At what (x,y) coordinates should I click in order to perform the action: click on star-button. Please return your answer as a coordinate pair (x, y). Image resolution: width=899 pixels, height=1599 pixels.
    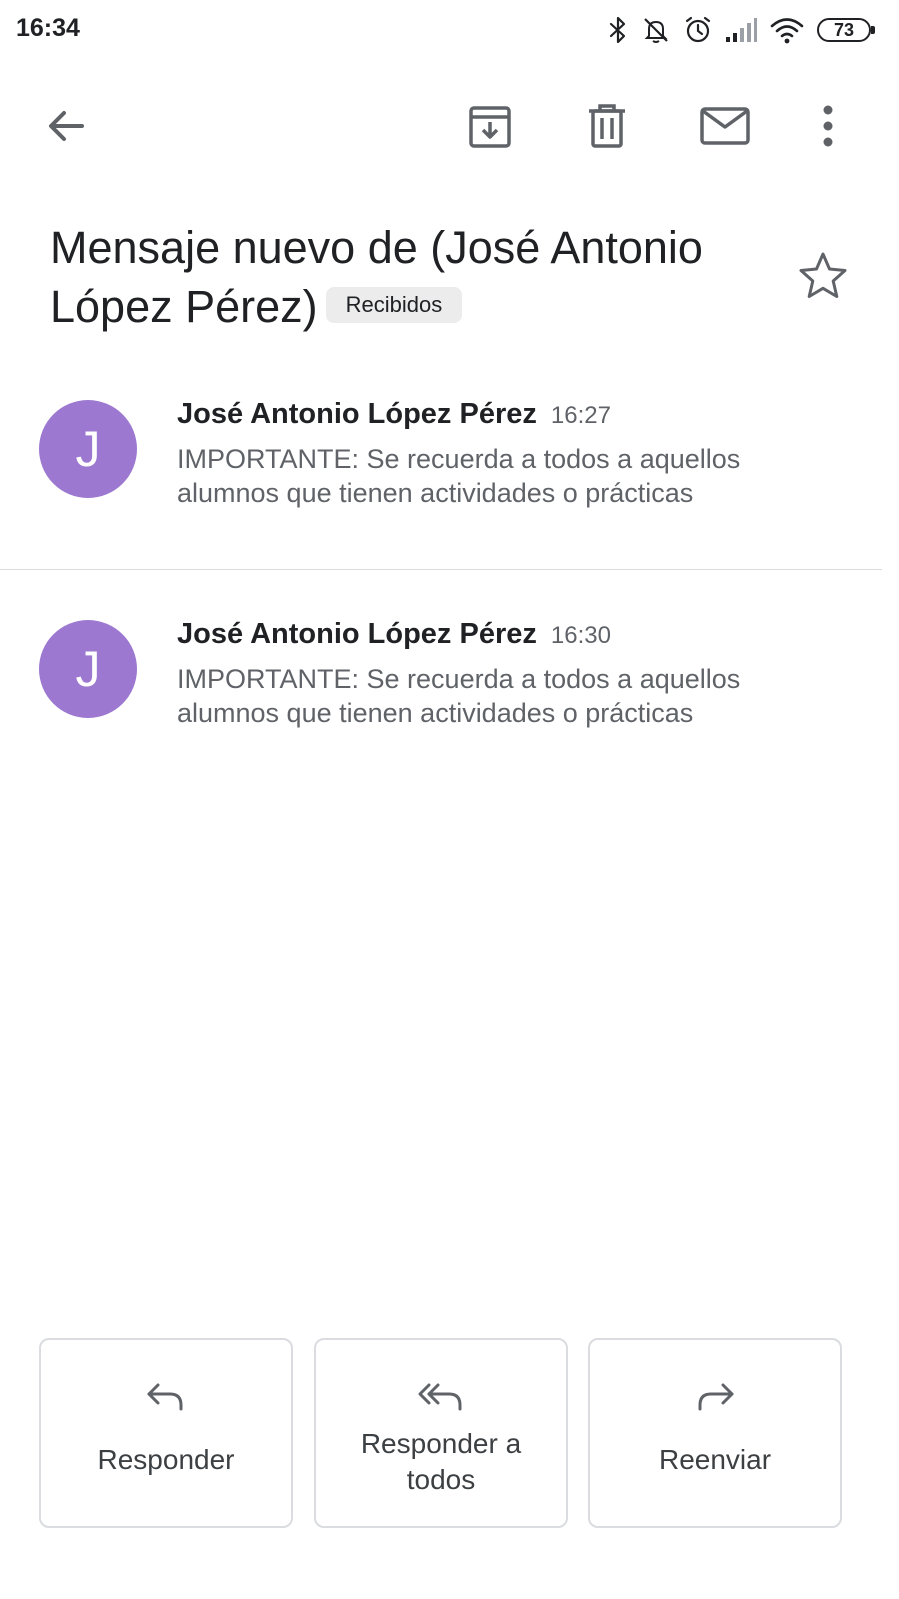
    Looking at the image, I should click on (823, 276).